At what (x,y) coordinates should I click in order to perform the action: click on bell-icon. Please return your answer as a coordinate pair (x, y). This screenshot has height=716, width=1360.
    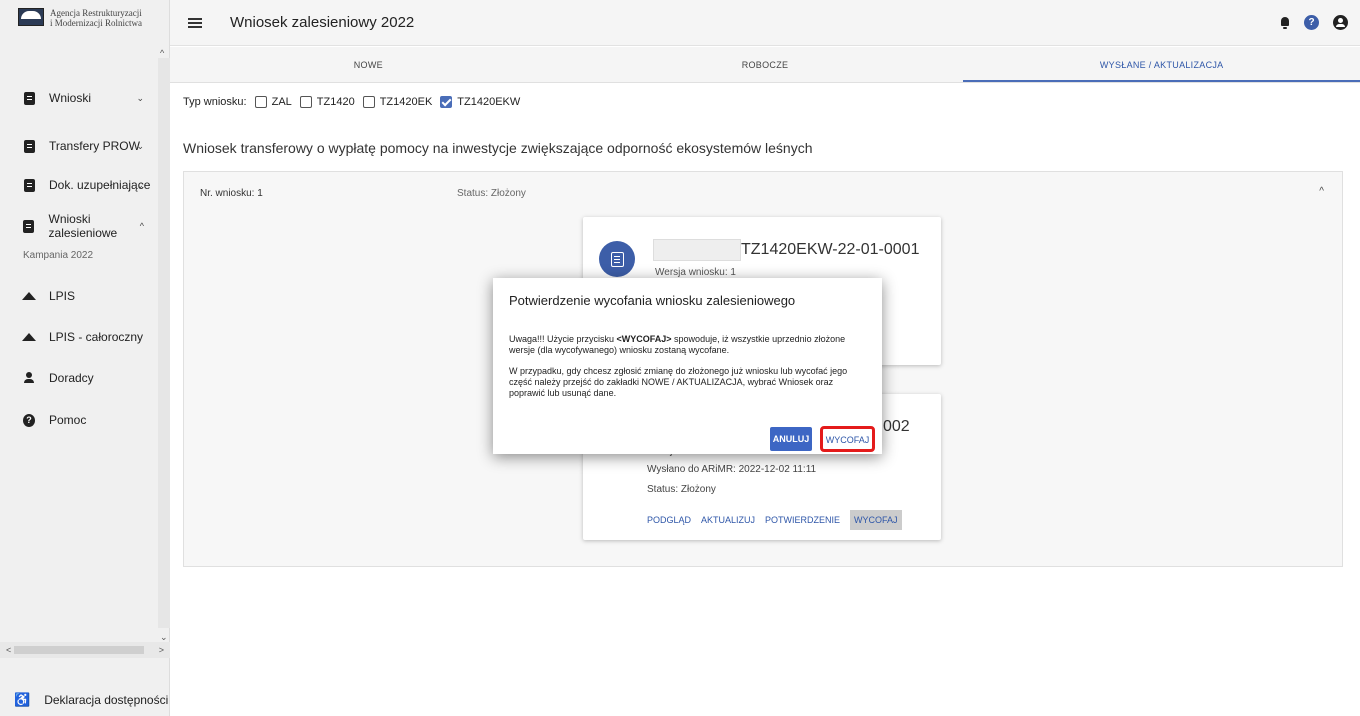
    Looking at the image, I should click on (1285, 22).